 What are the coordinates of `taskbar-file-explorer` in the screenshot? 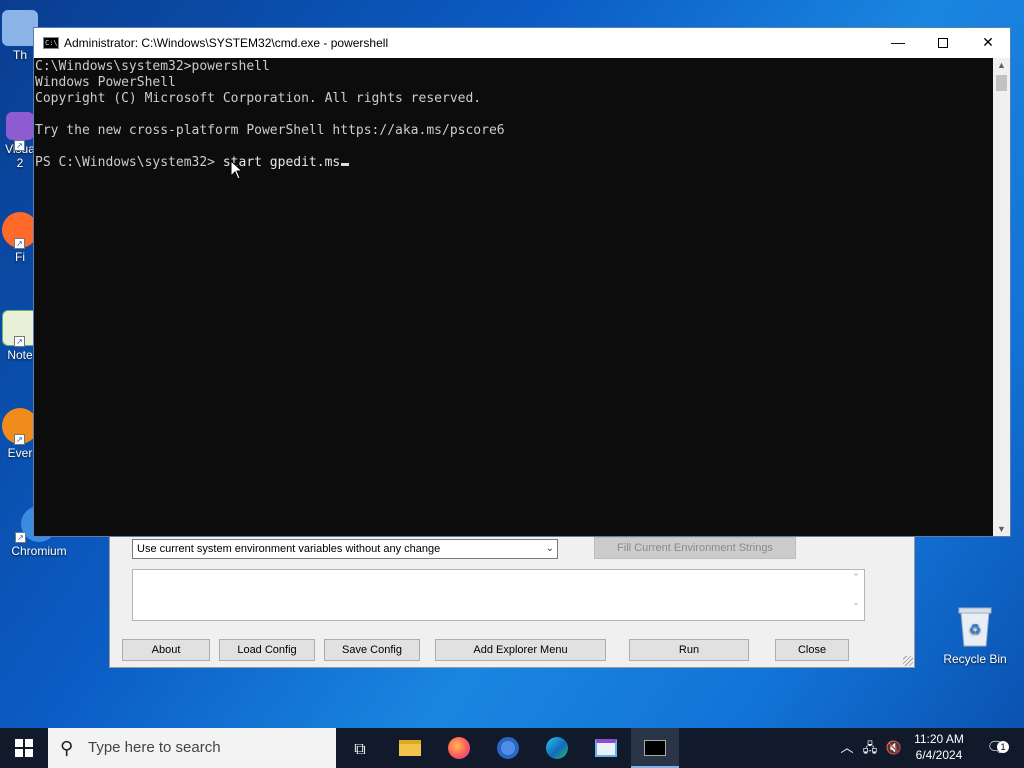 It's located at (410, 748).